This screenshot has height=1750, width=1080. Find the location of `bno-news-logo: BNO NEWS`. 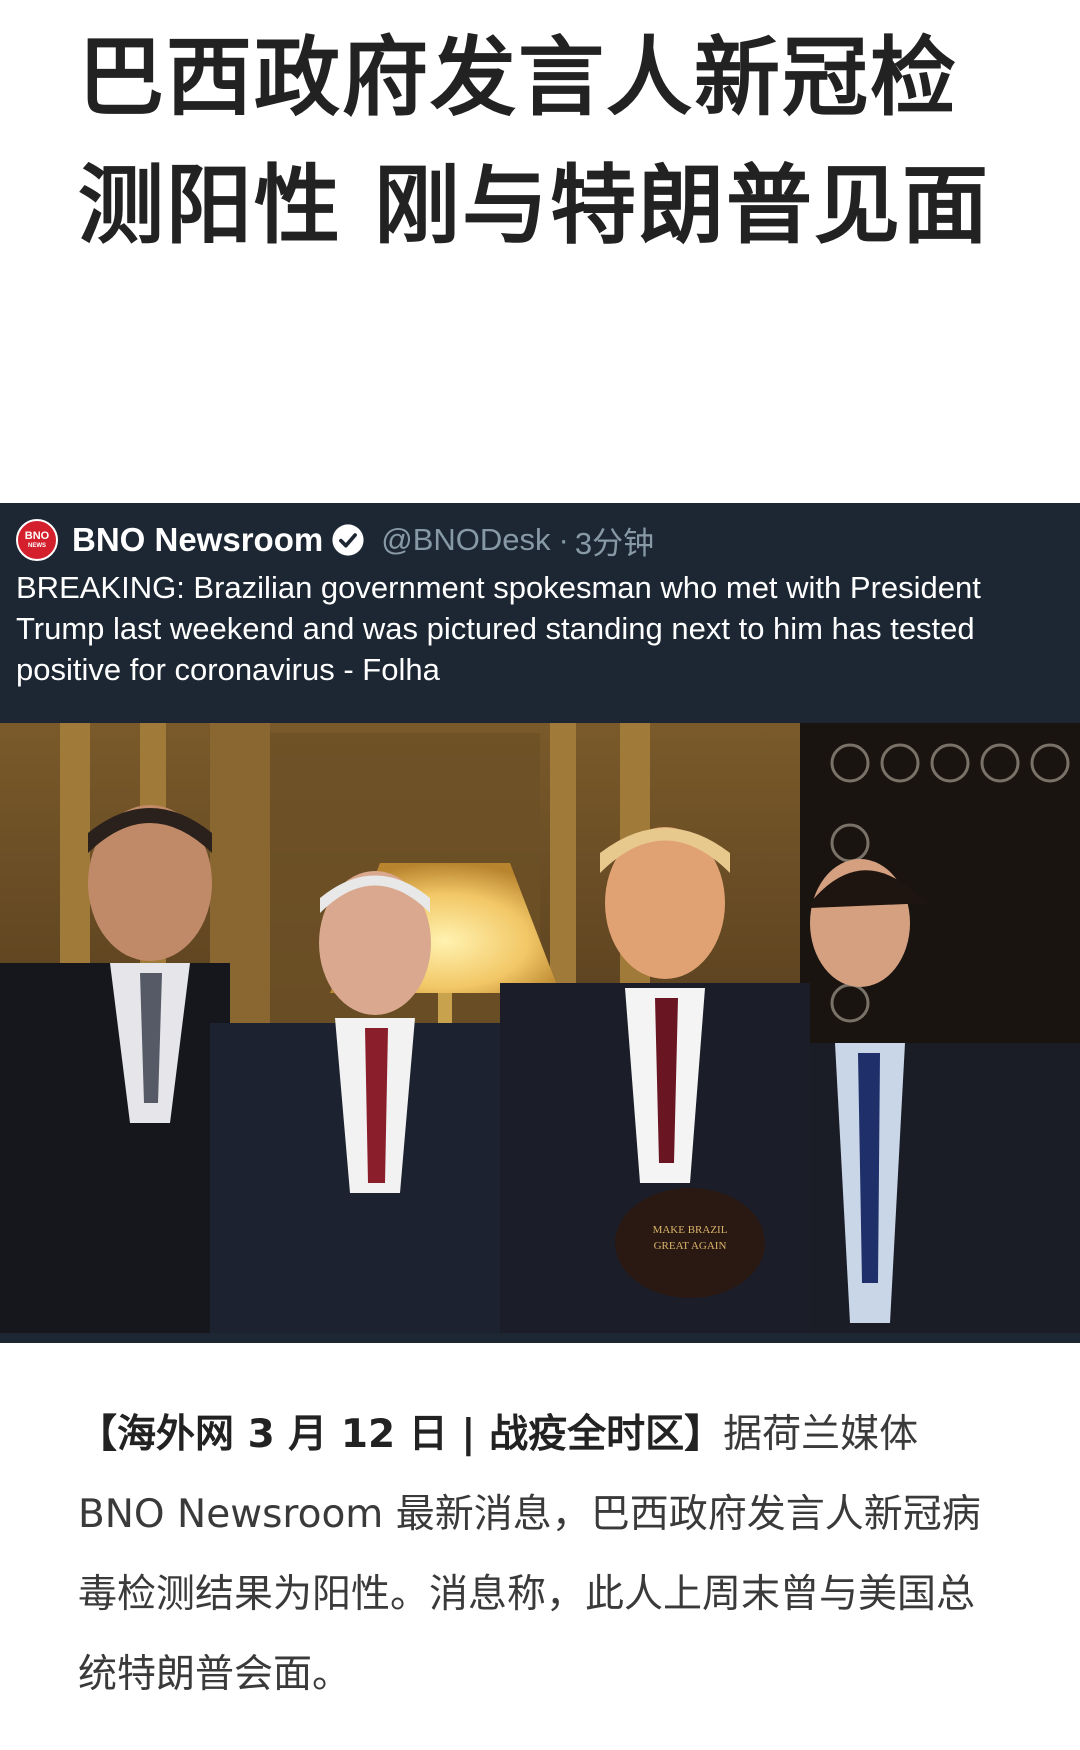

bno-news-logo: BNO NEWS is located at coordinates (37, 540).